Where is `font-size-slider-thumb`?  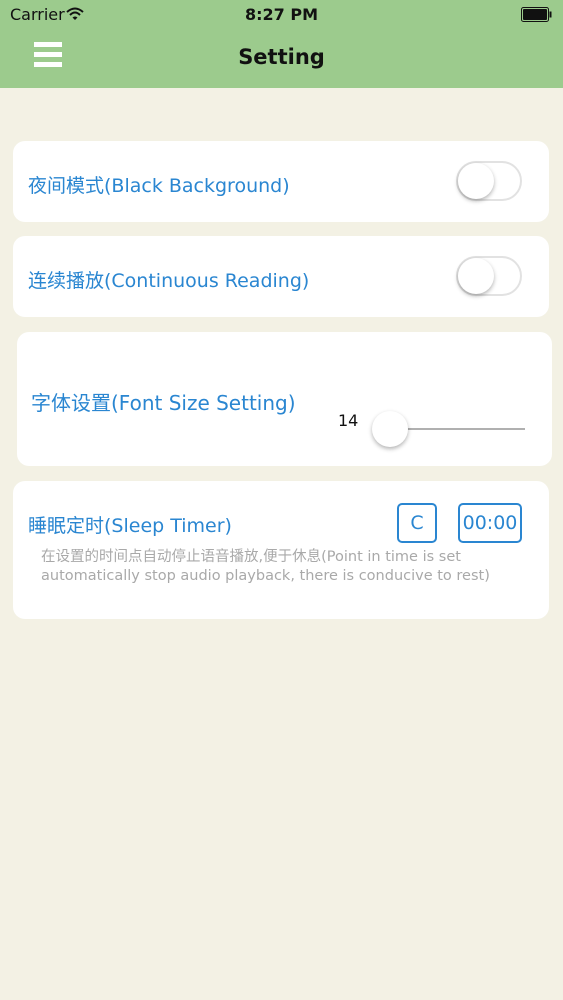 font-size-slider-thumb is located at coordinates (390, 429).